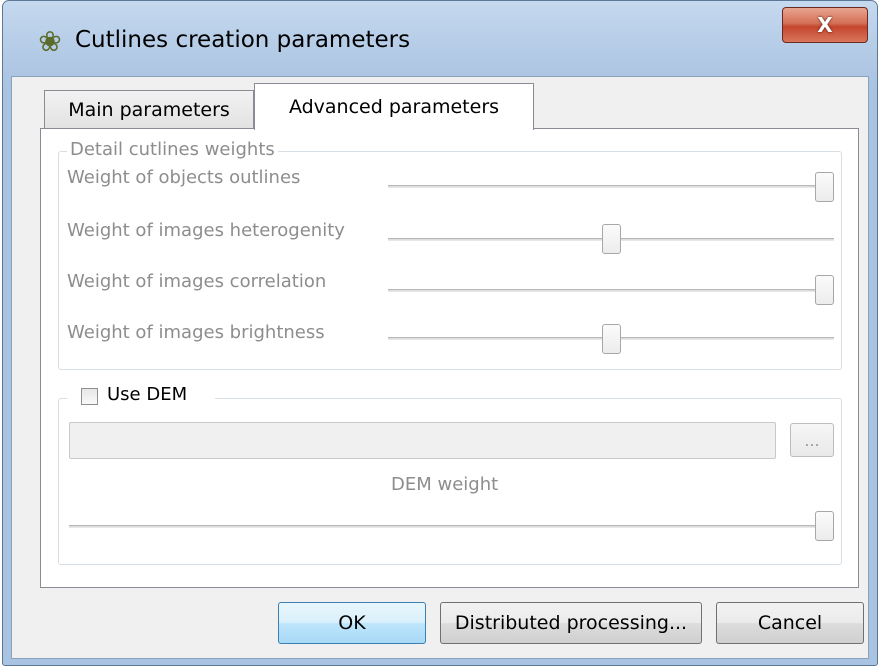 This screenshot has height=668, width=880. I want to click on slider-label-images-brightness: Weight of images brightness, so click(196, 332).